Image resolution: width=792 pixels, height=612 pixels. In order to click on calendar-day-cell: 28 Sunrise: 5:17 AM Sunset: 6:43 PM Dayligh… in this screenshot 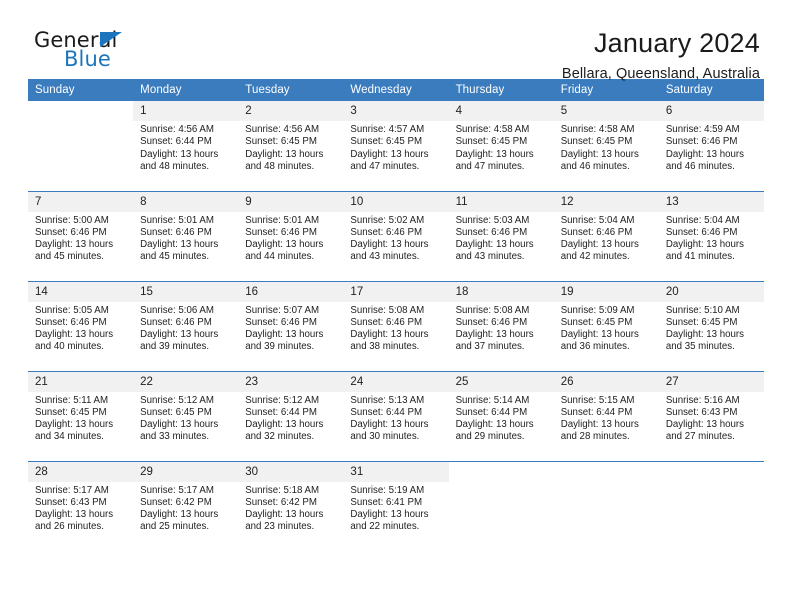, I will do `click(81, 505)`.